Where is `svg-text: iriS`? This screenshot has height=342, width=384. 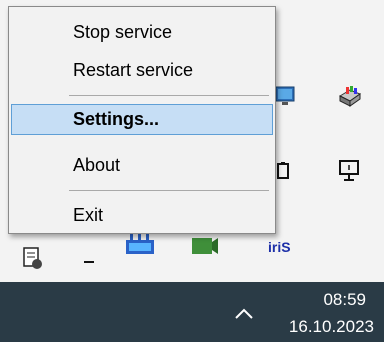
svg-text: iriS is located at coordinates (279, 247).